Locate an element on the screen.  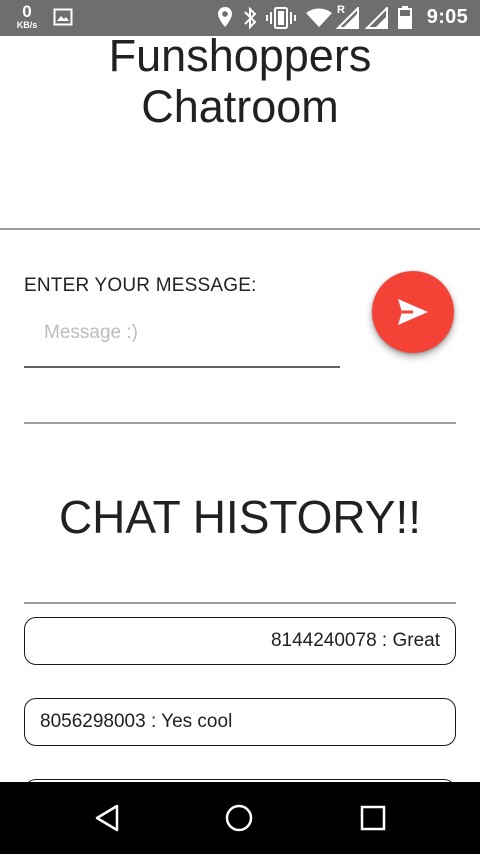
history-divider is located at coordinates (240, 603).